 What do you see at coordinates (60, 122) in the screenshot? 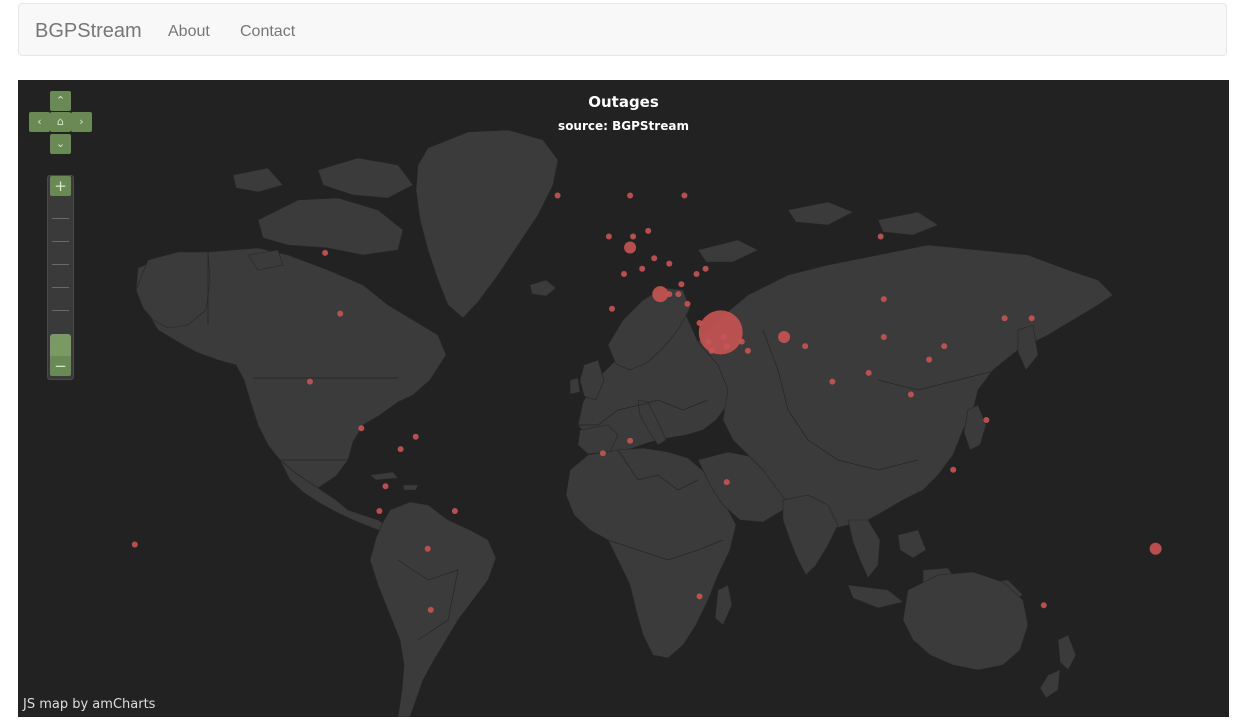
I see `home-icon: ⌂` at bounding box center [60, 122].